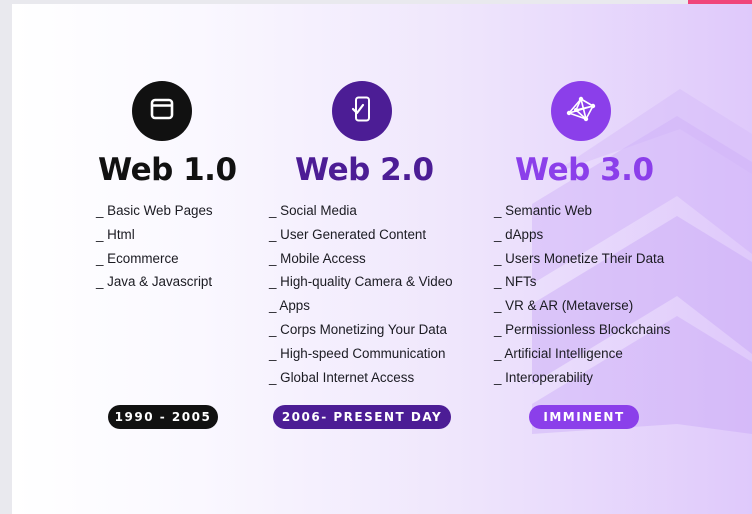  Describe the element at coordinates (289, 306) in the screenshot. I see `list-item: _ Apps` at that location.